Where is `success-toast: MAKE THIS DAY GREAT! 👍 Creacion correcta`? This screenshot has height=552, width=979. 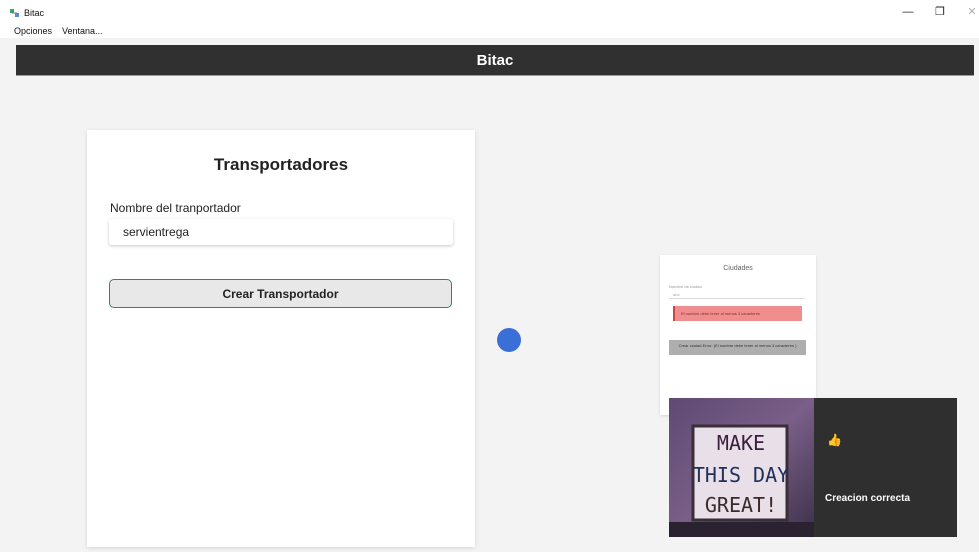 success-toast: MAKE THIS DAY GREAT! 👍 Creacion correcta is located at coordinates (813, 467).